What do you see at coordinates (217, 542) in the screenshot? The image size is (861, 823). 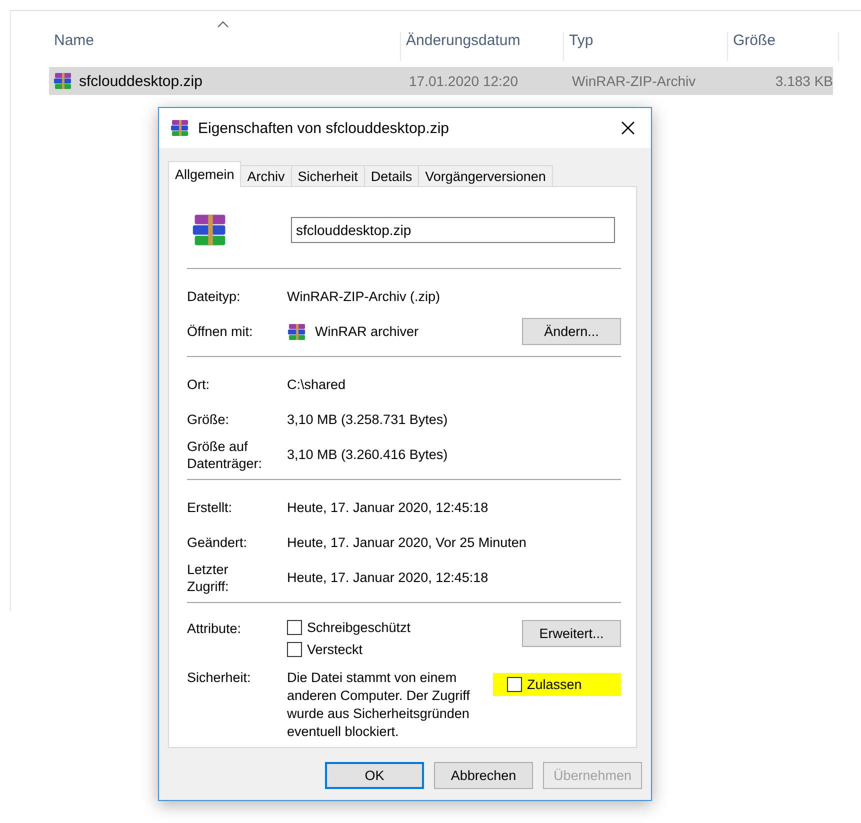 I see `property-label: Geändert:` at bounding box center [217, 542].